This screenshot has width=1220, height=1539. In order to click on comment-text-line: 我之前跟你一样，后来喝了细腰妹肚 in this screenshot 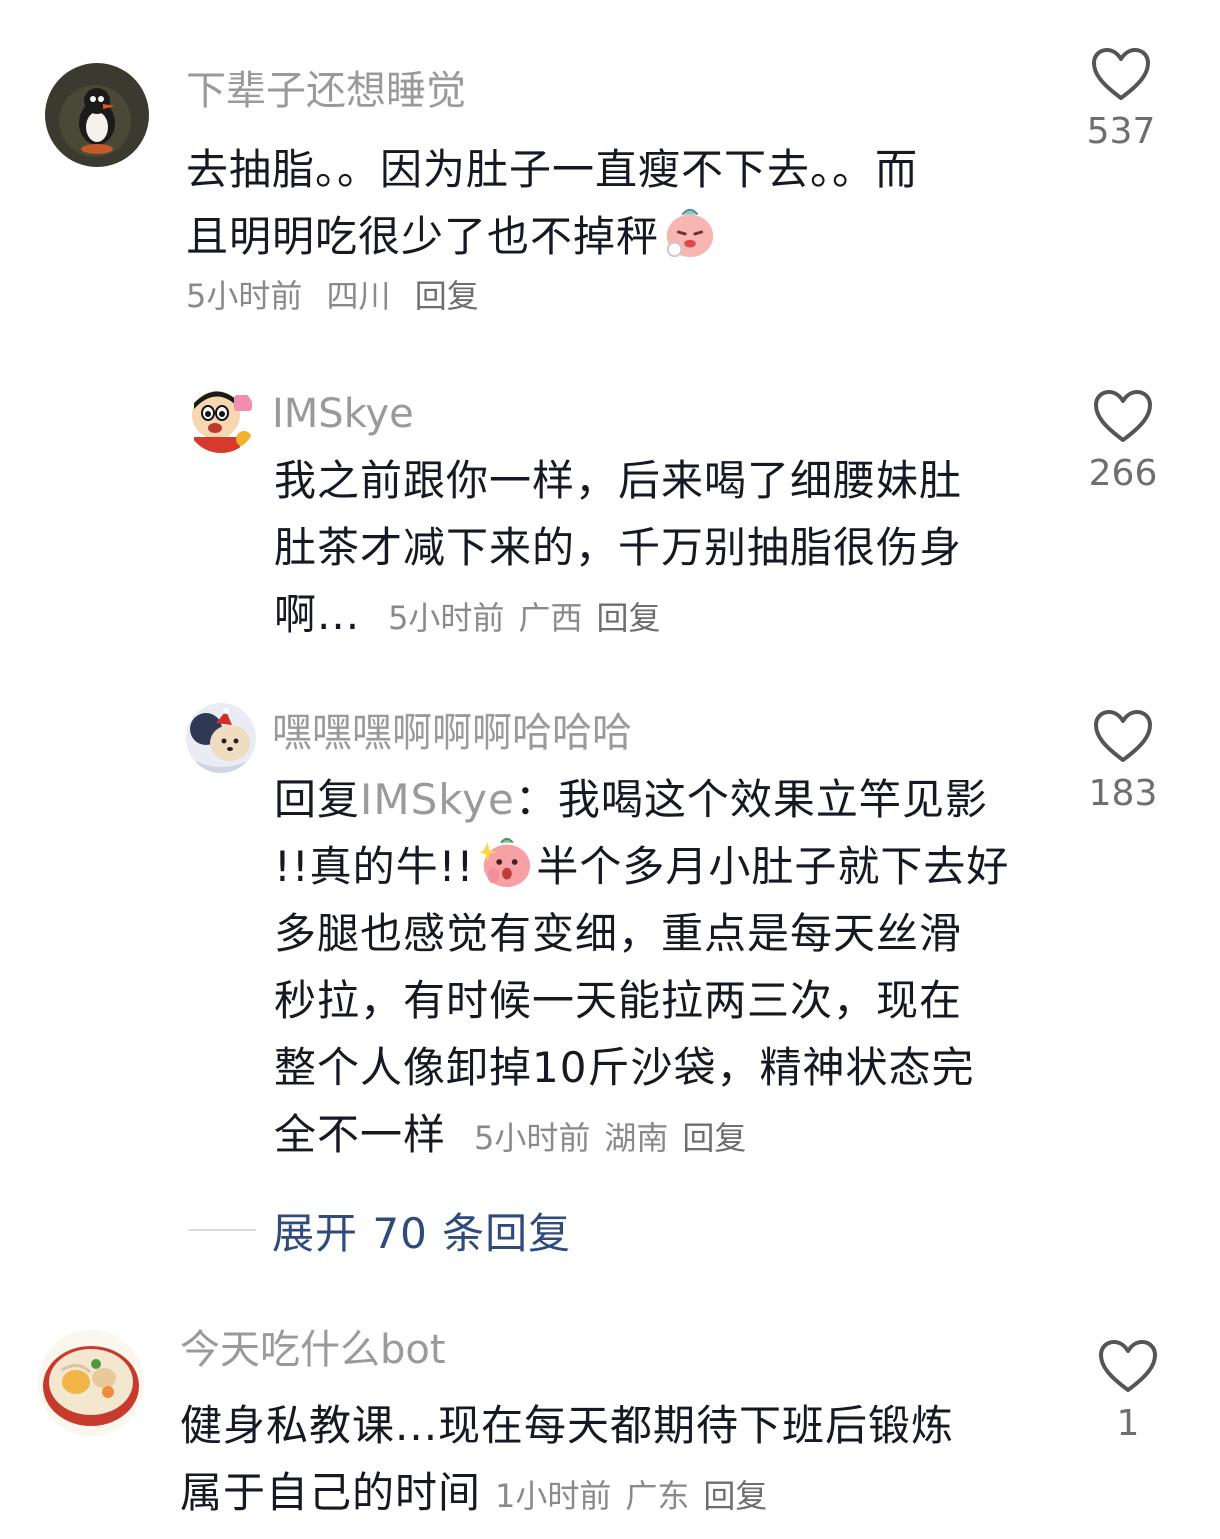, I will do `click(618, 480)`.